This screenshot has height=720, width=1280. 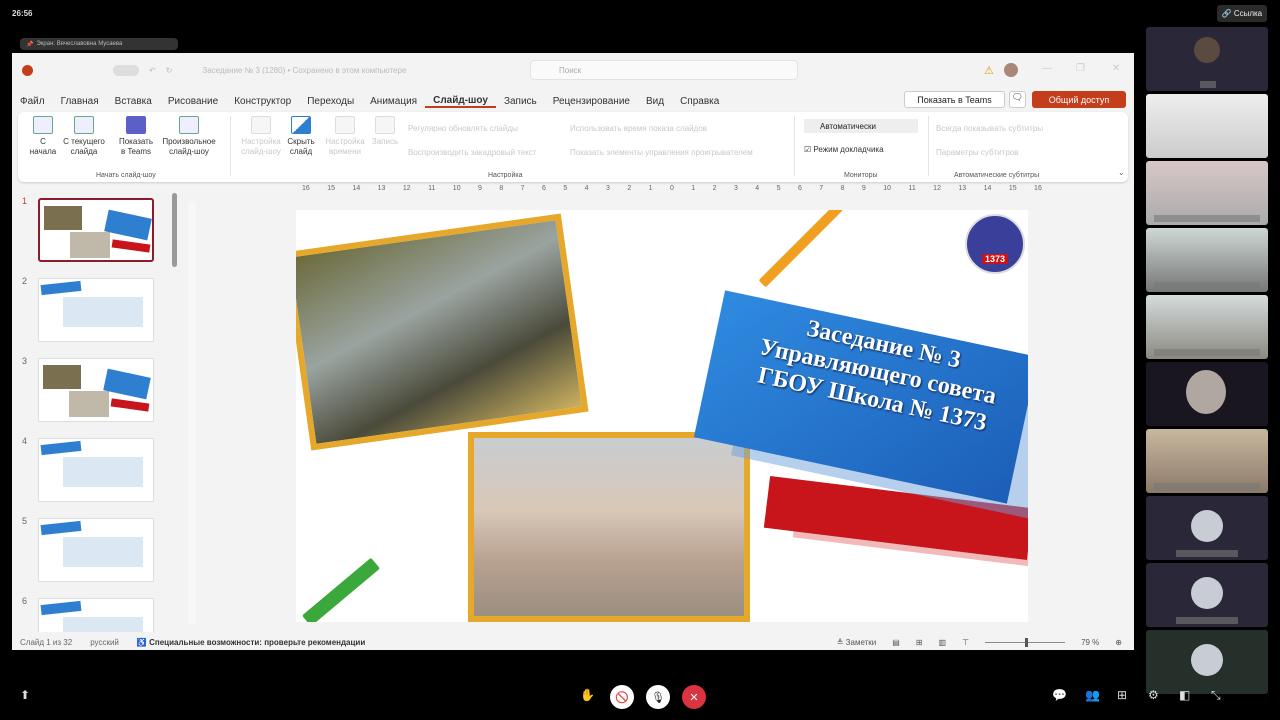 What do you see at coordinates (1207, 126) in the screenshot?
I see `participant-tile-screen` at bounding box center [1207, 126].